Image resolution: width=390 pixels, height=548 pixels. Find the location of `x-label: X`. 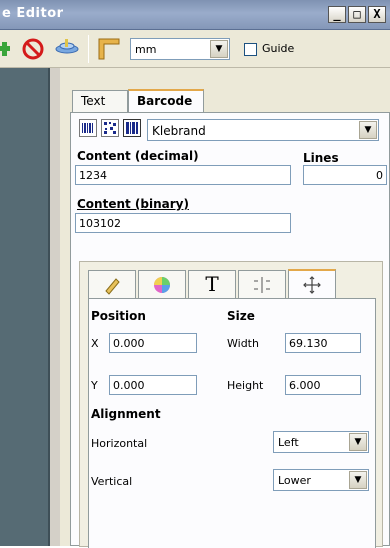

x-label: X is located at coordinates (95, 343).